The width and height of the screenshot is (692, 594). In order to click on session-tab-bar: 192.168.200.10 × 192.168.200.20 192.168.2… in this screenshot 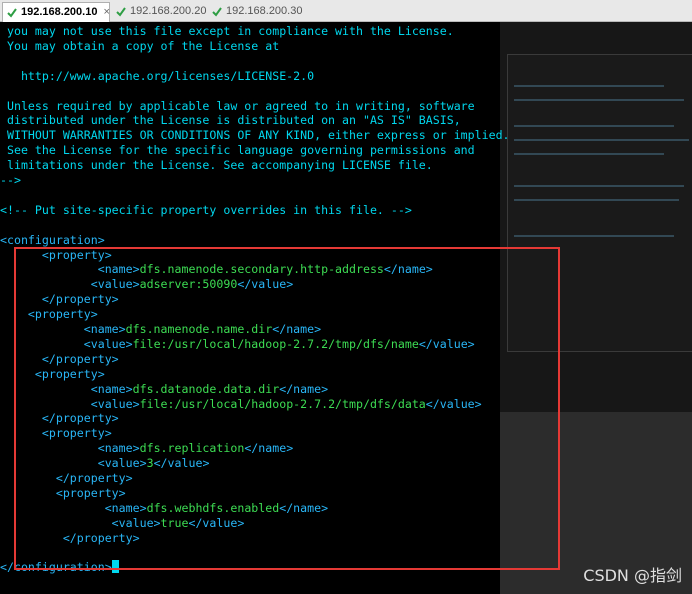, I will do `click(346, 11)`.